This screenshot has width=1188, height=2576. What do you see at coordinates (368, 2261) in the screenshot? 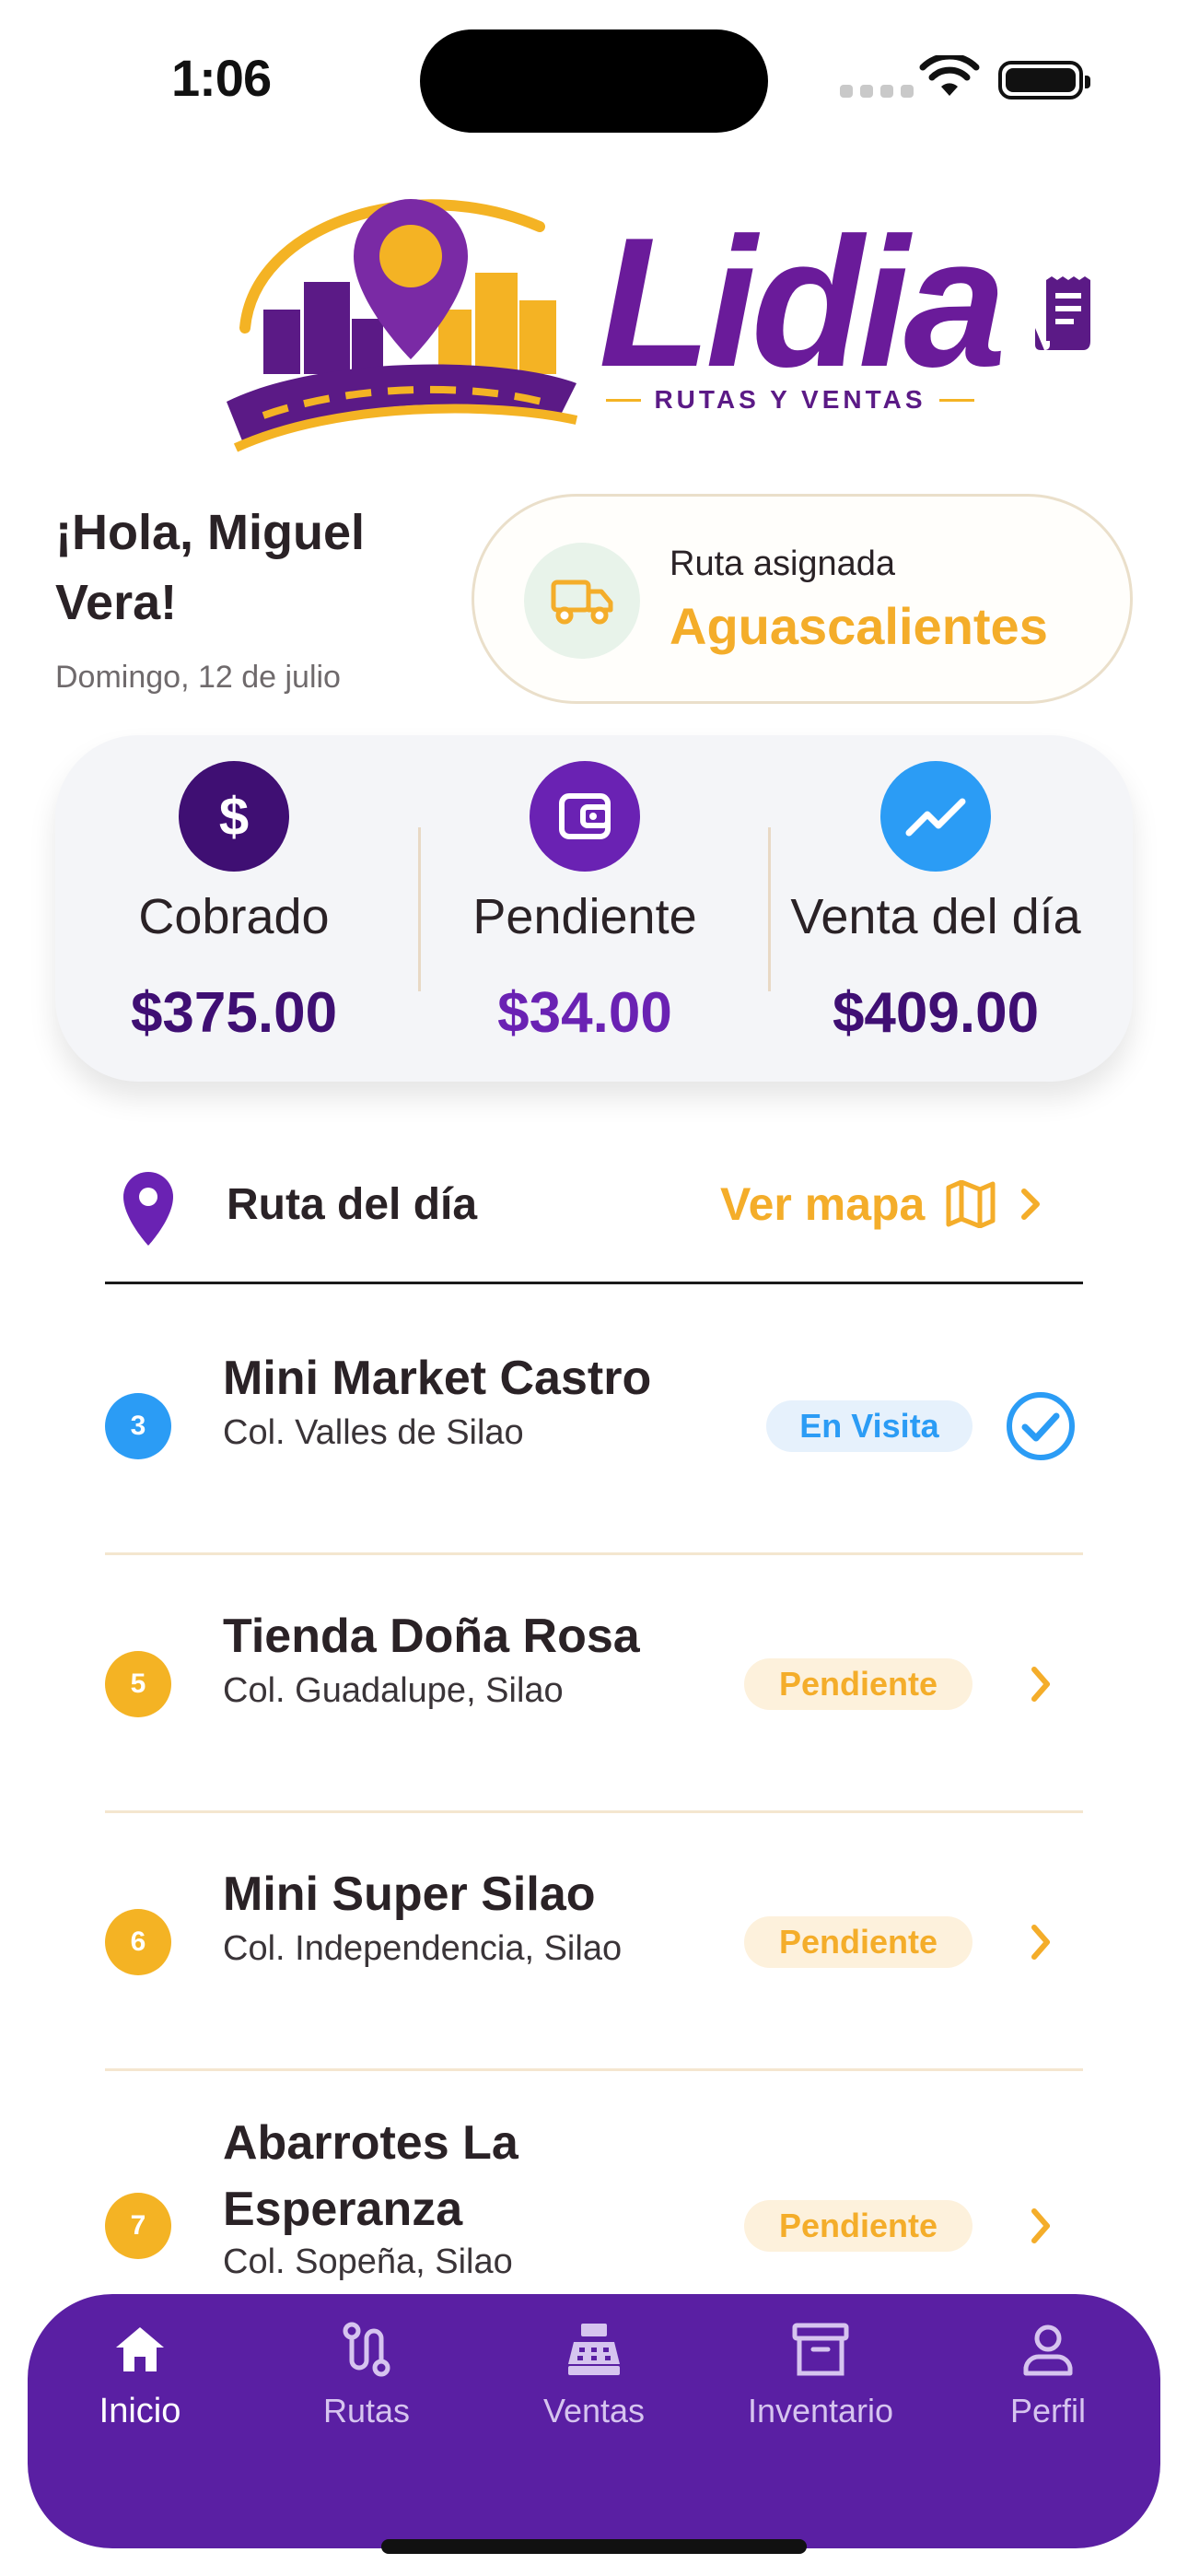
I see `stop-address: Col. Sopeña, Silao` at bounding box center [368, 2261].